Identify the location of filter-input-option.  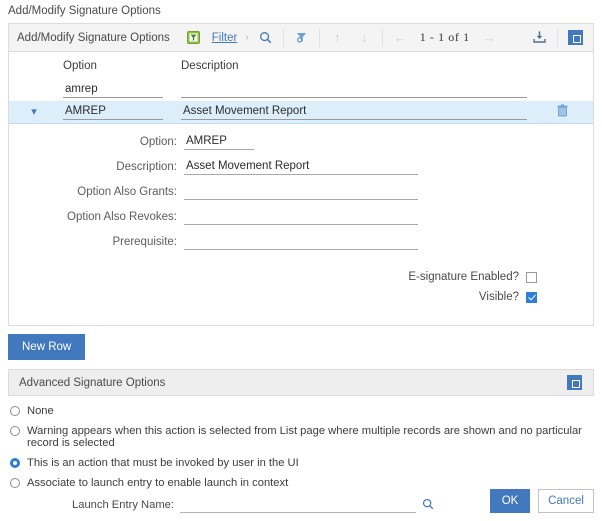
(113, 90).